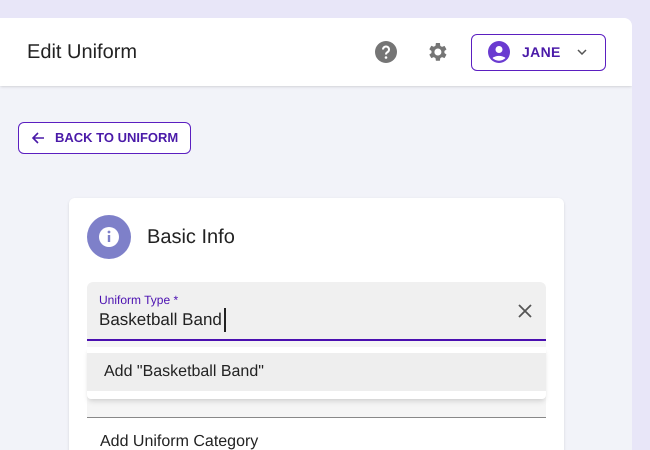 Image resolution: width=650 pixels, height=450 pixels. What do you see at coordinates (525, 311) in the screenshot?
I see `clear-icon` at bounding box center [525, 311].